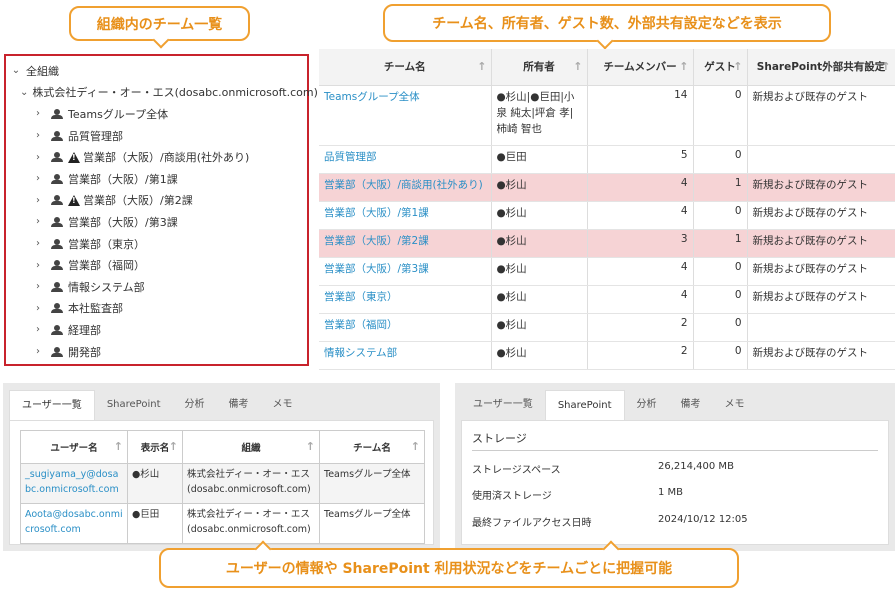 This screenshot has width=895, height=594. I want to click on column-header-team: チーム名 ↑, so click(372, 447).